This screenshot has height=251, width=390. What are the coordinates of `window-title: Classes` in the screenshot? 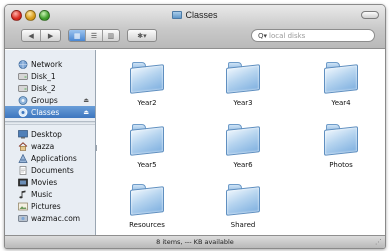 It's located at (195, 15).